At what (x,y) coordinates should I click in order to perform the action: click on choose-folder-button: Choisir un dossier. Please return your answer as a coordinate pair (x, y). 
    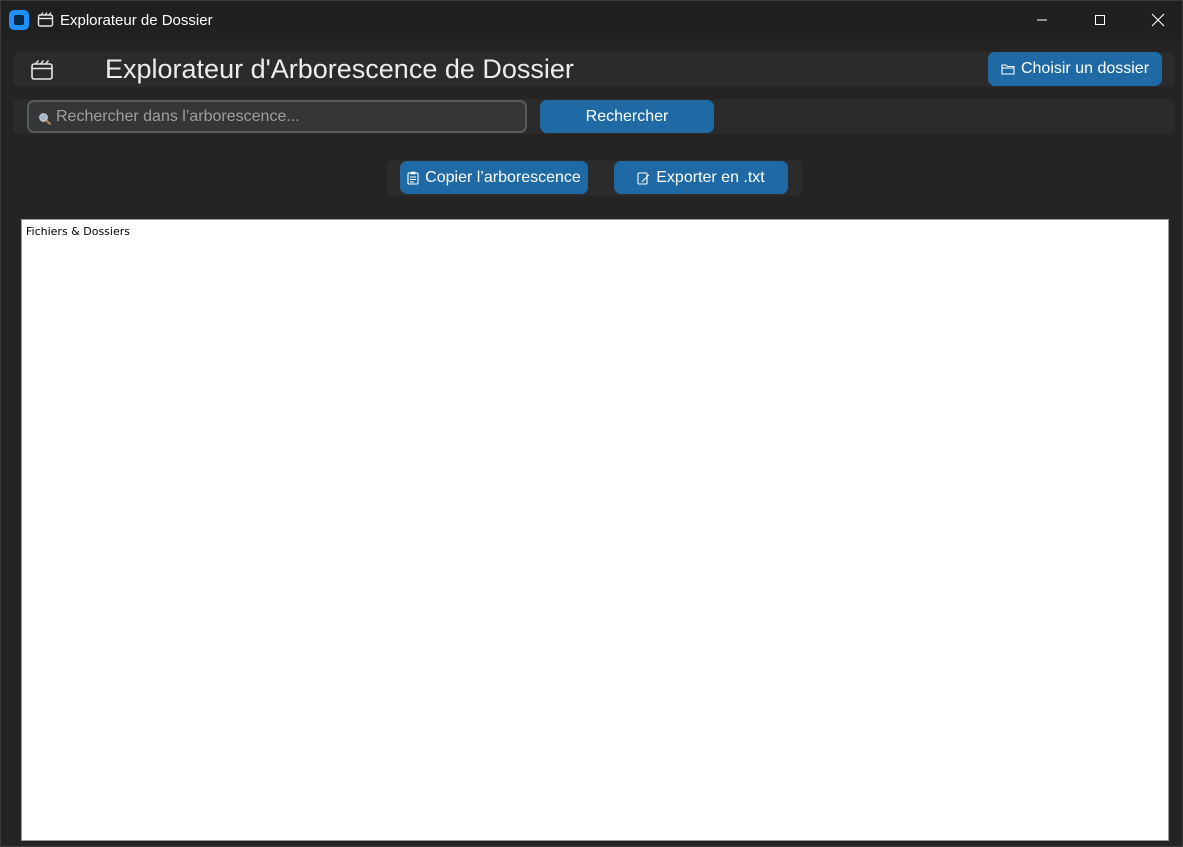
    Looking at the image, I should click on (1075, 69).